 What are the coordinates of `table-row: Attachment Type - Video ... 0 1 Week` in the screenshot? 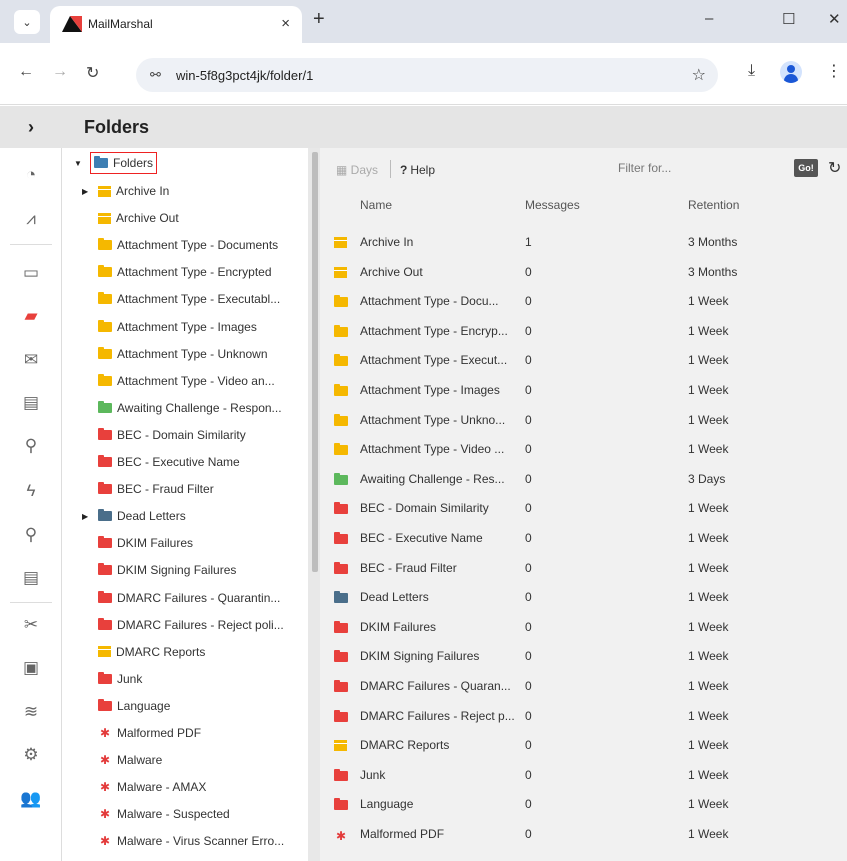 It's located at (583, 448).